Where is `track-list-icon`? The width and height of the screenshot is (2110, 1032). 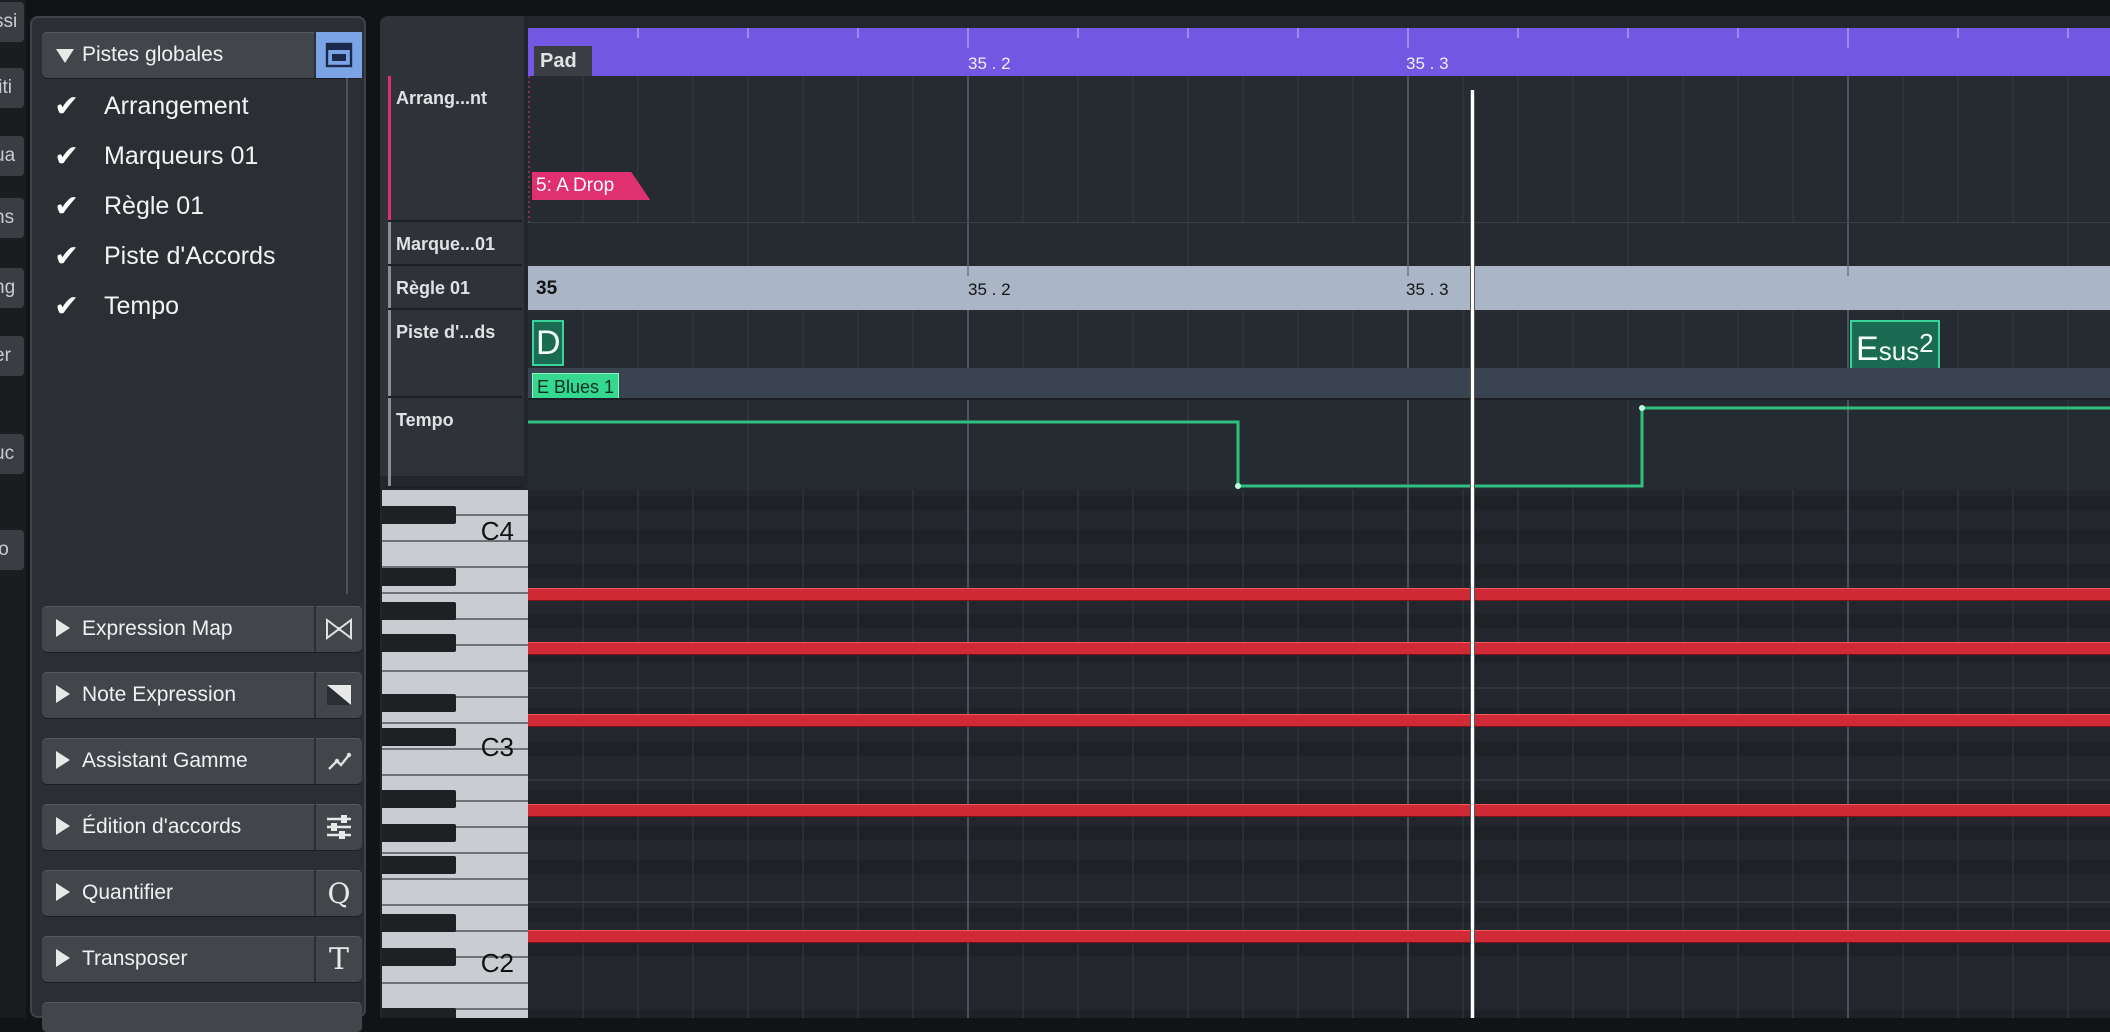 track-list-icon is located at coordinates (339, 55).